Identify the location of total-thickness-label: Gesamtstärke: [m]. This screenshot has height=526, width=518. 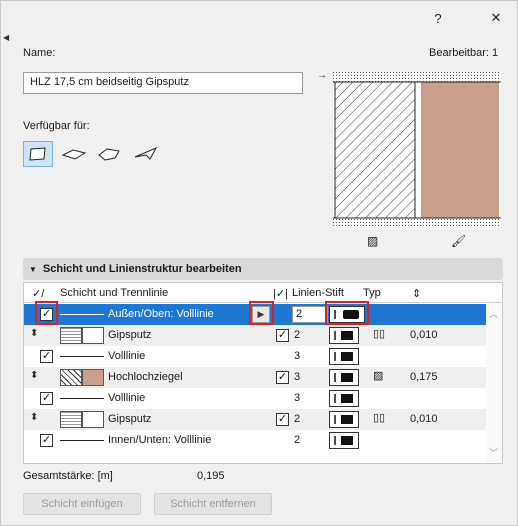
(68, 476).